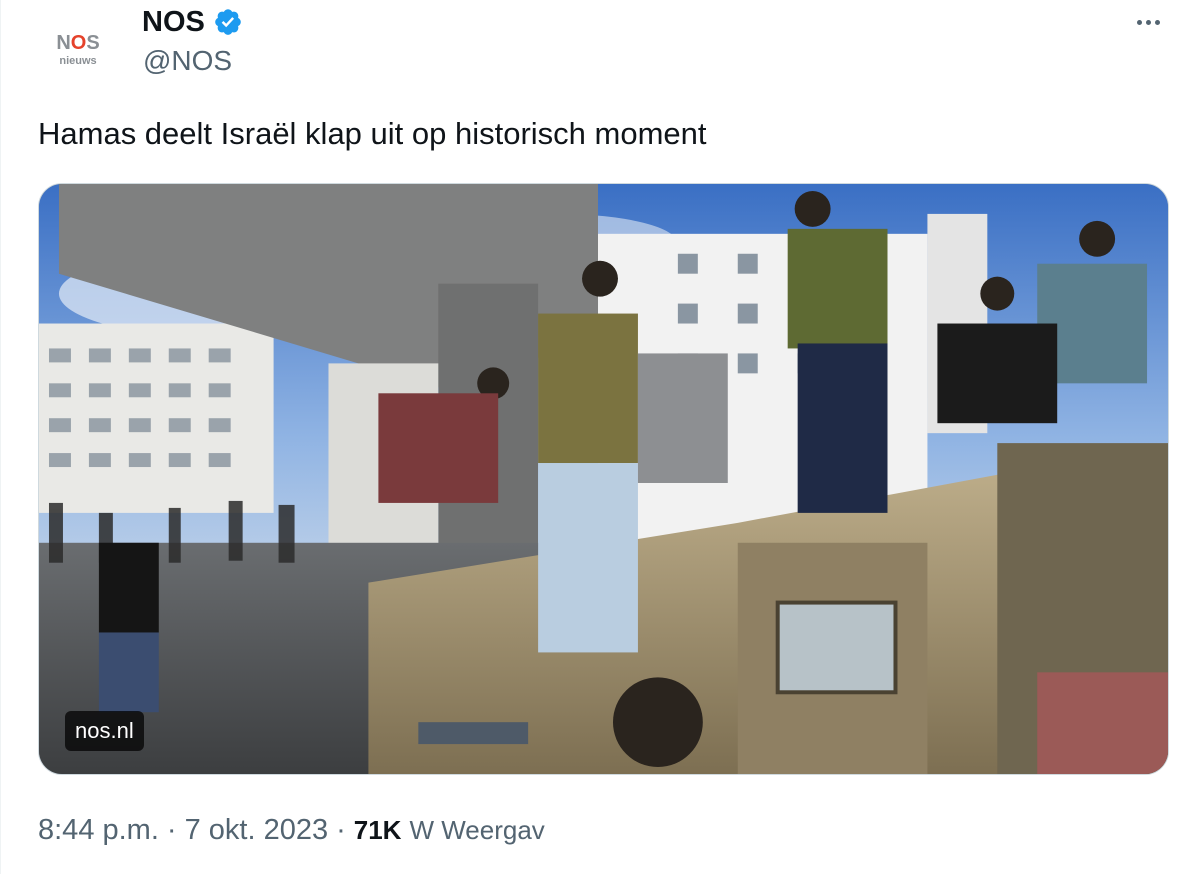 This screenshot has height=874, width=1198. I want to click on views-label: W Weergav, so click(477, 830).